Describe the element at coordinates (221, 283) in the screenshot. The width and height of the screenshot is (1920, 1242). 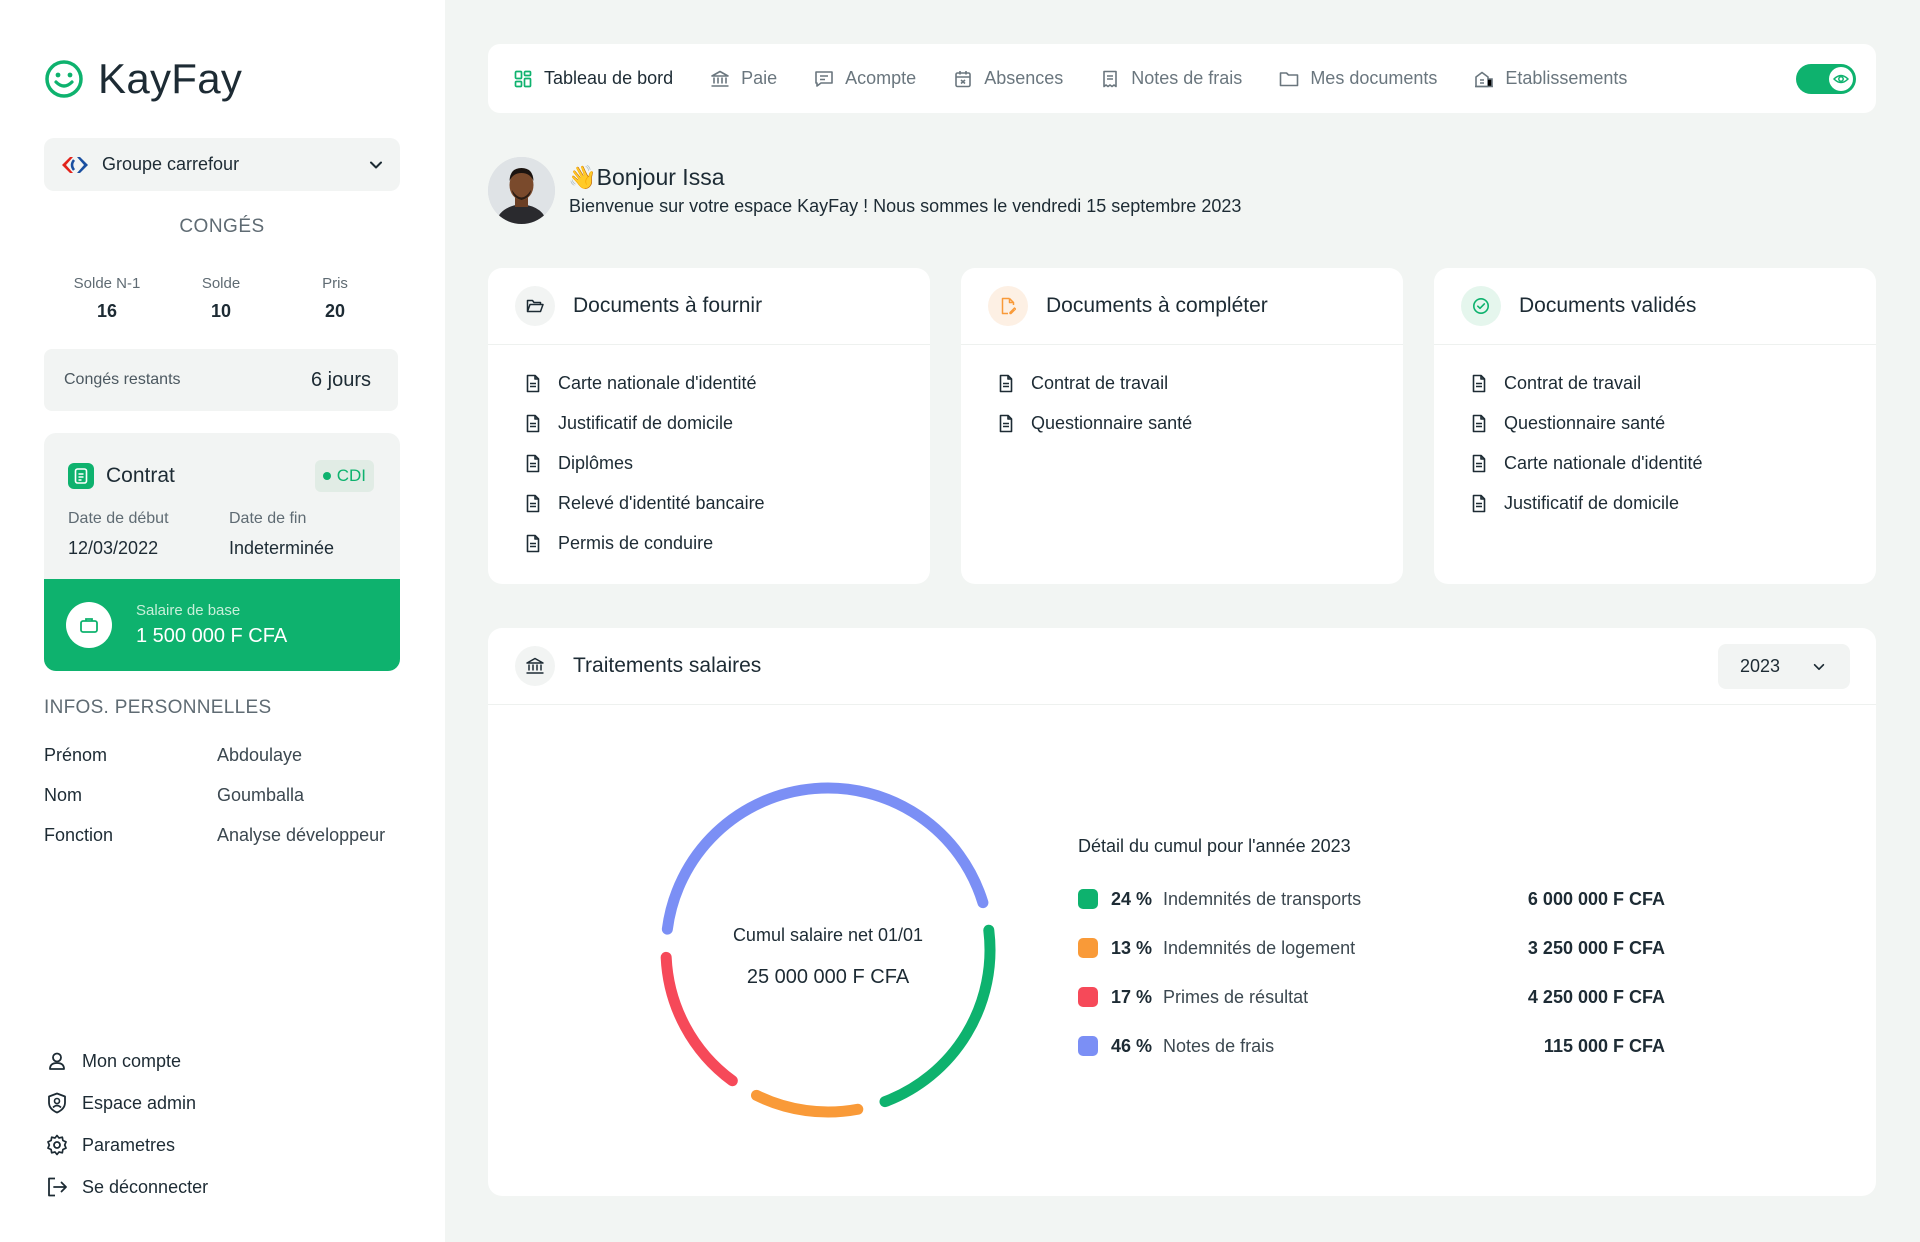
I see `stat-label: Solde` at that location.